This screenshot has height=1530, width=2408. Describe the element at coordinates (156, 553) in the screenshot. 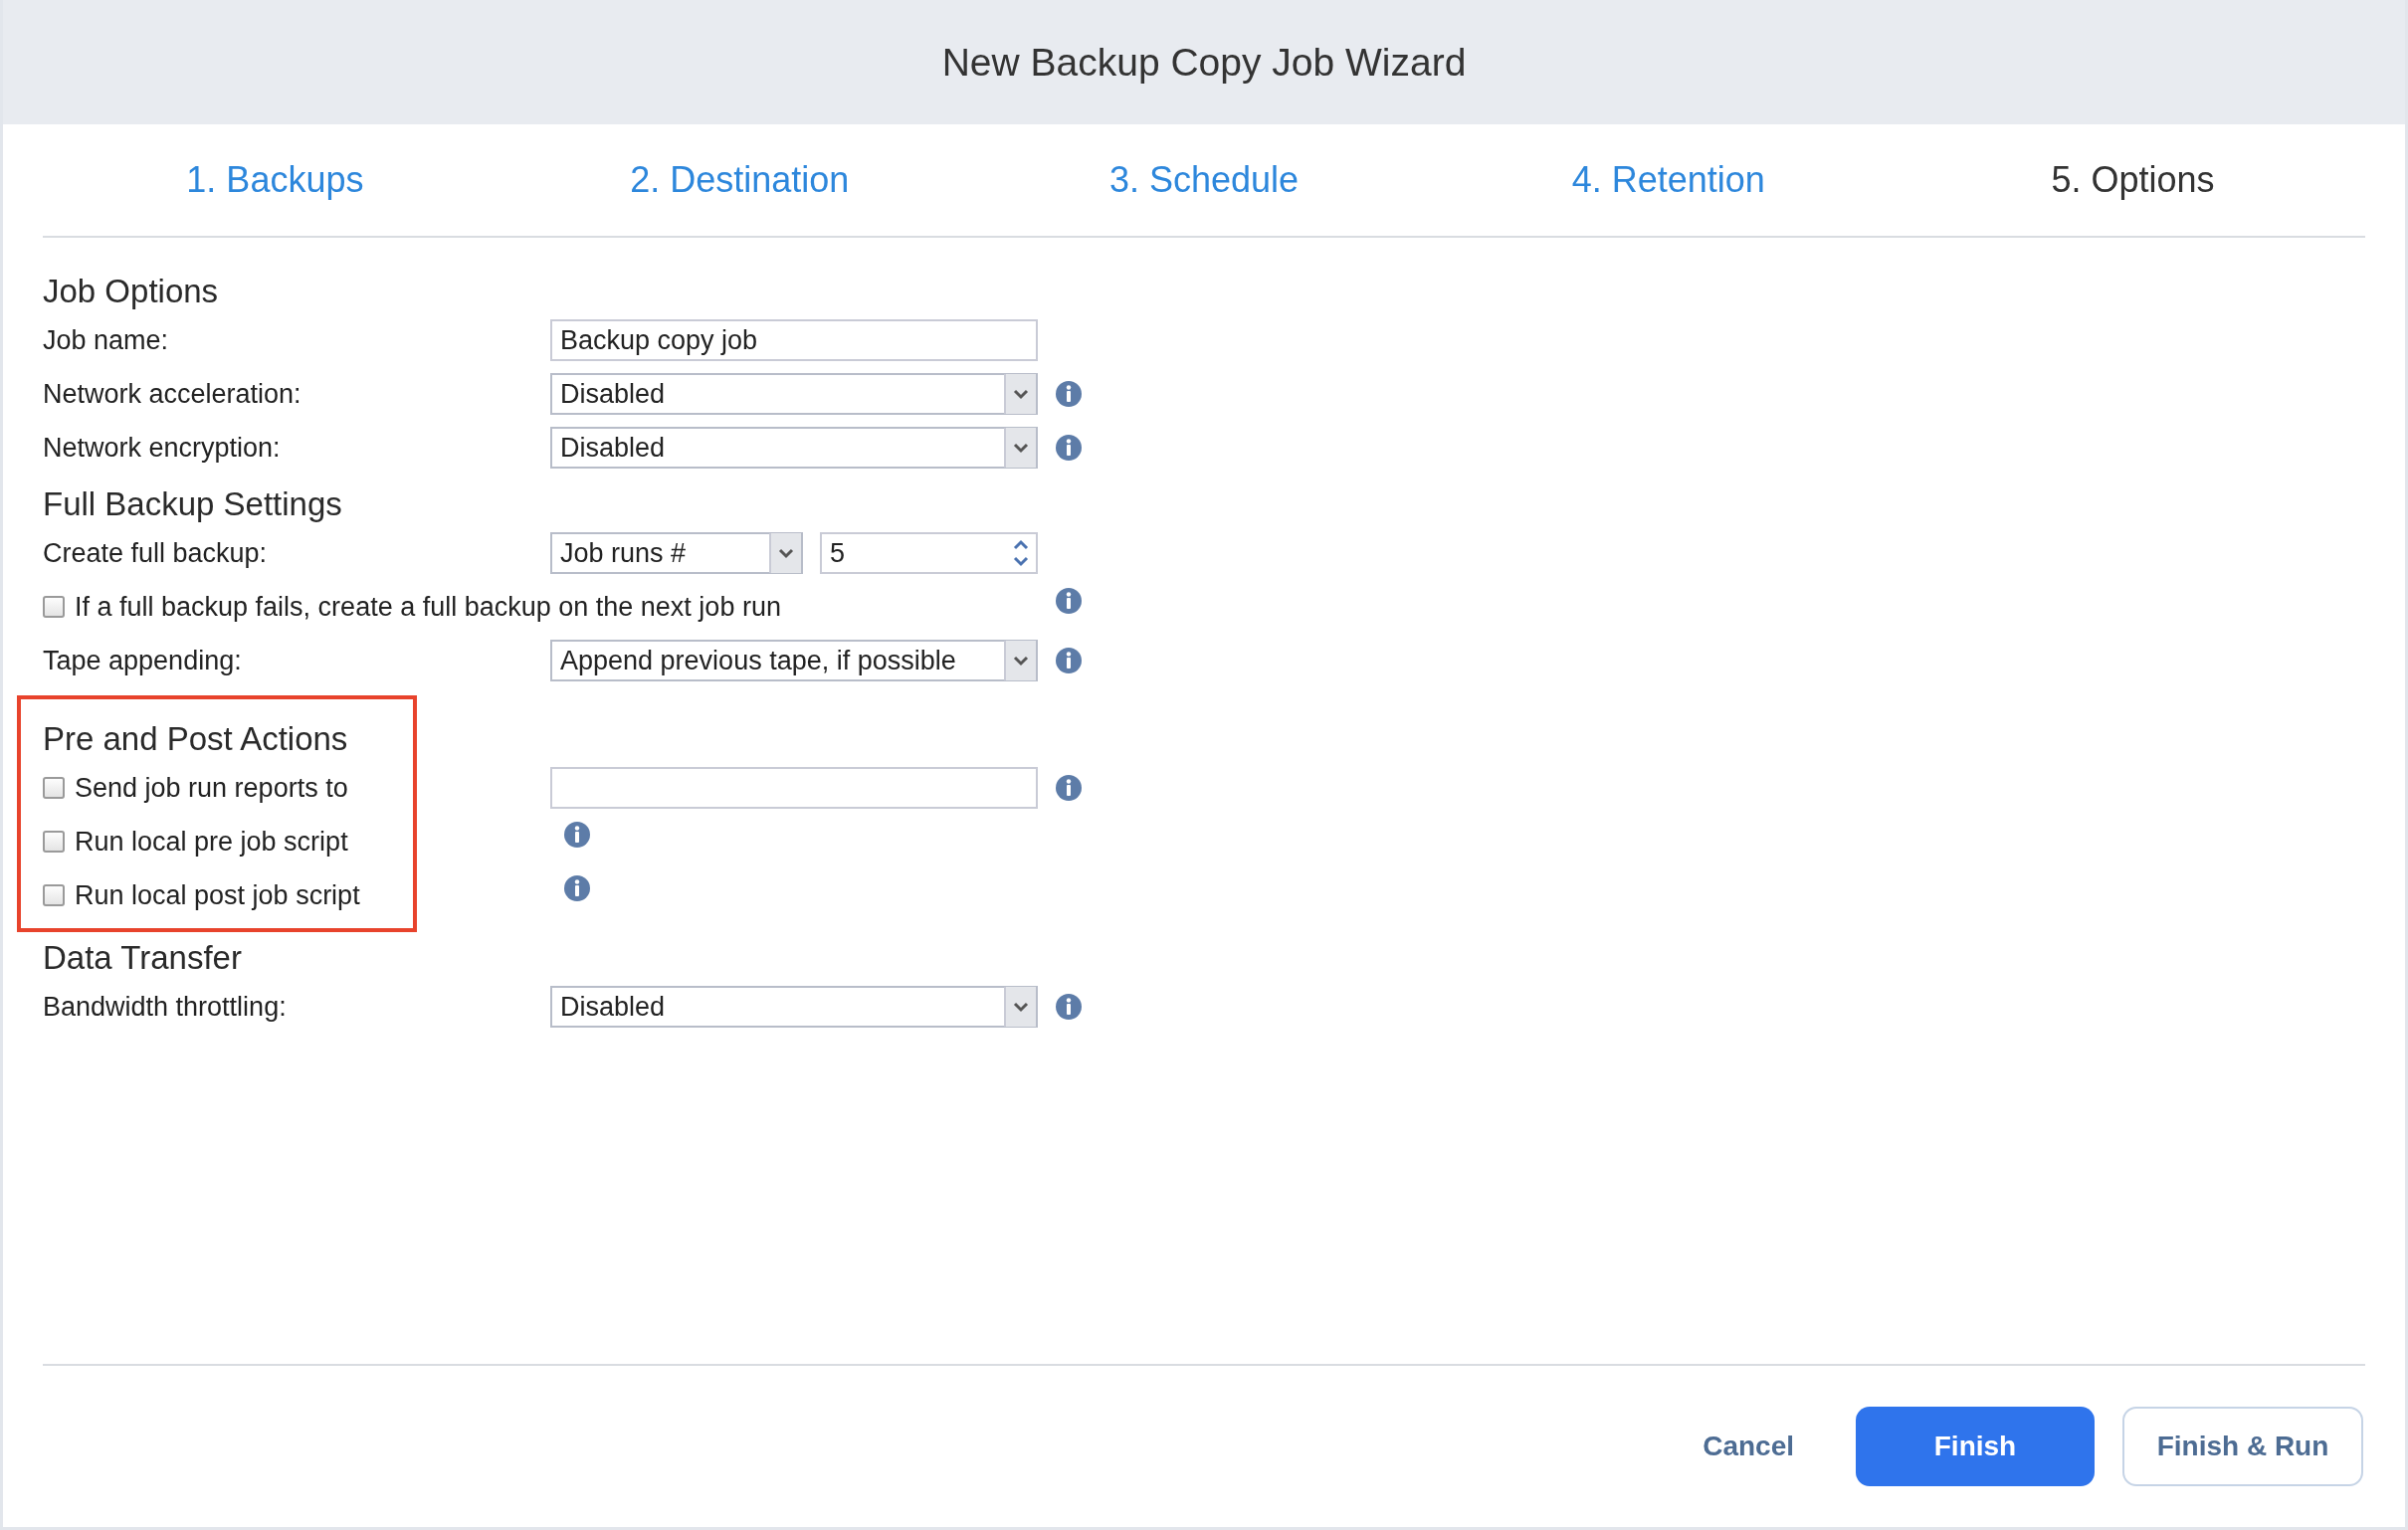

I see `field-label: Create full backup:` at that location.